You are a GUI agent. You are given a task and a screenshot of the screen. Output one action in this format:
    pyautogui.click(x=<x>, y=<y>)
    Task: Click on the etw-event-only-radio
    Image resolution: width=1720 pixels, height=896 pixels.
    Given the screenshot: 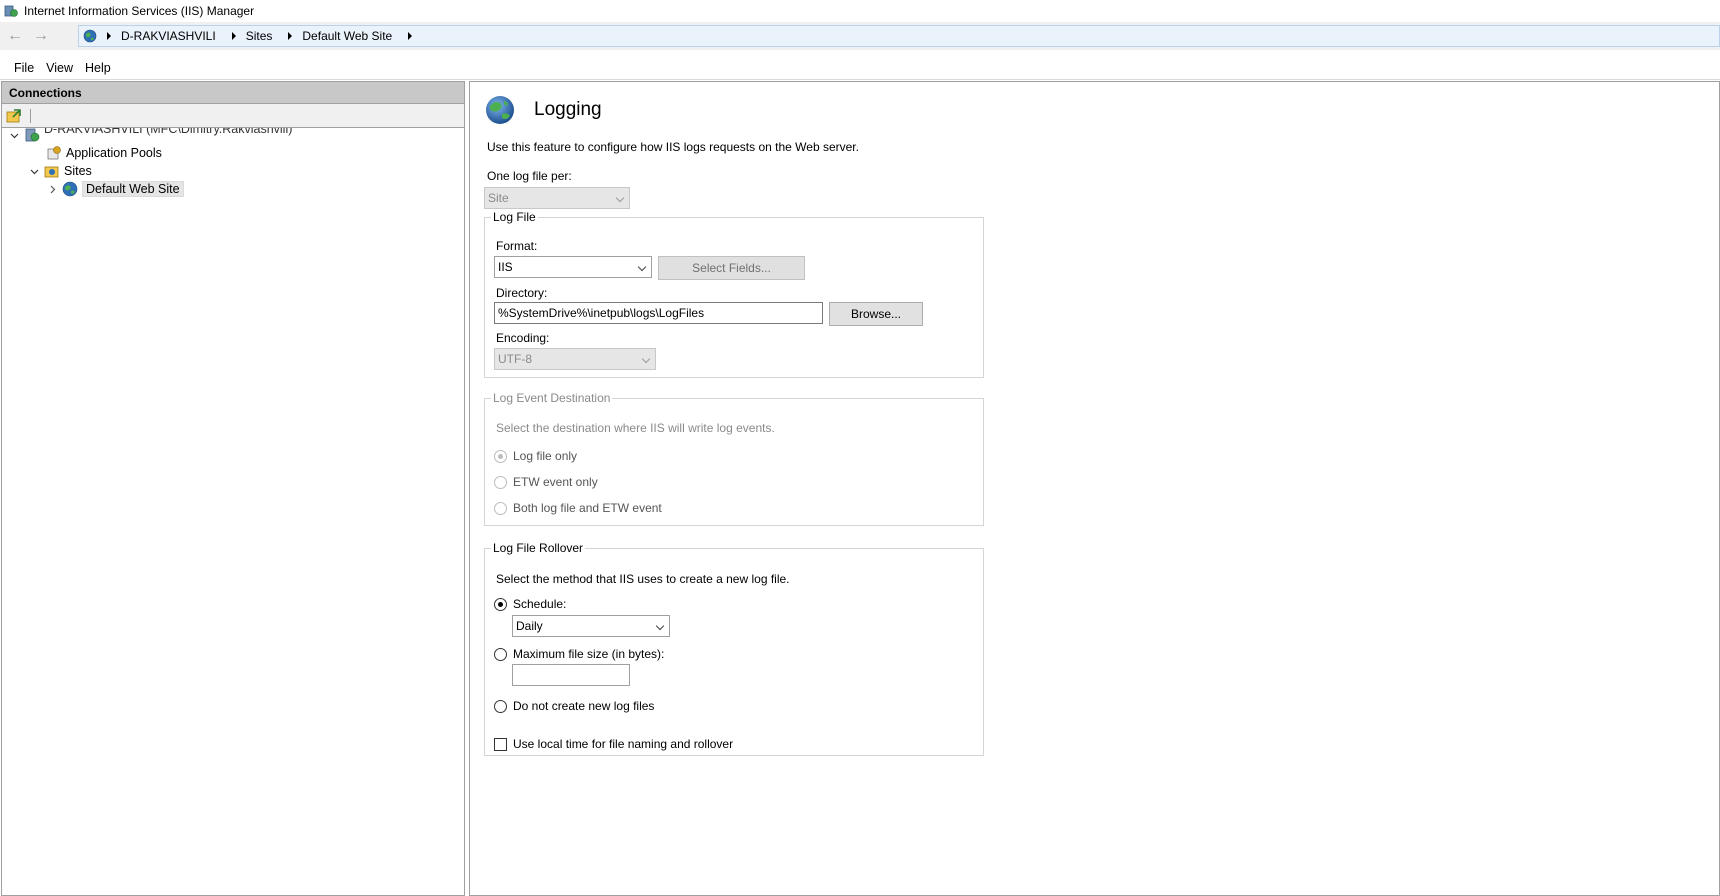 What is the action you would take?
    pyautogui.click(x=500, y=482)
    